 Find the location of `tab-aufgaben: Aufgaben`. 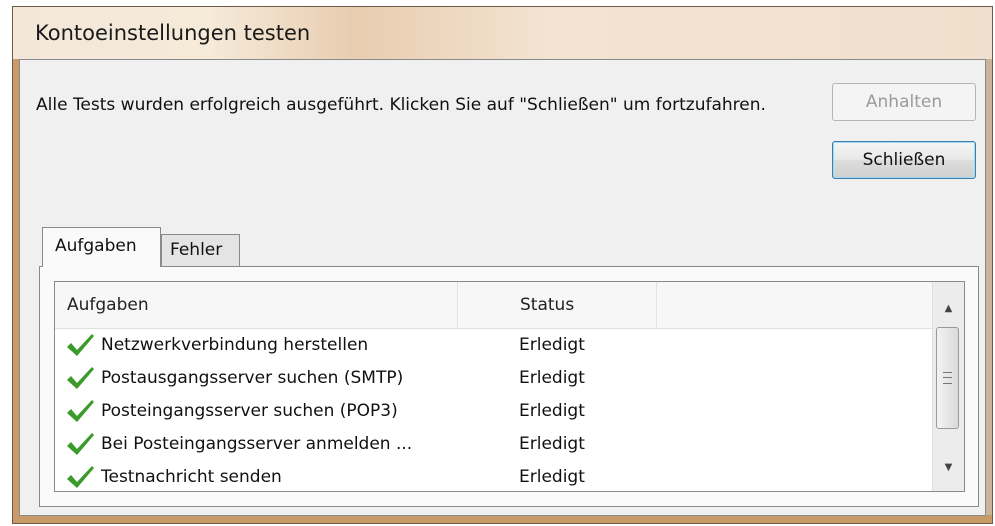

tab-aufgaben: Aufgaben is located at coordinates (101, 247).